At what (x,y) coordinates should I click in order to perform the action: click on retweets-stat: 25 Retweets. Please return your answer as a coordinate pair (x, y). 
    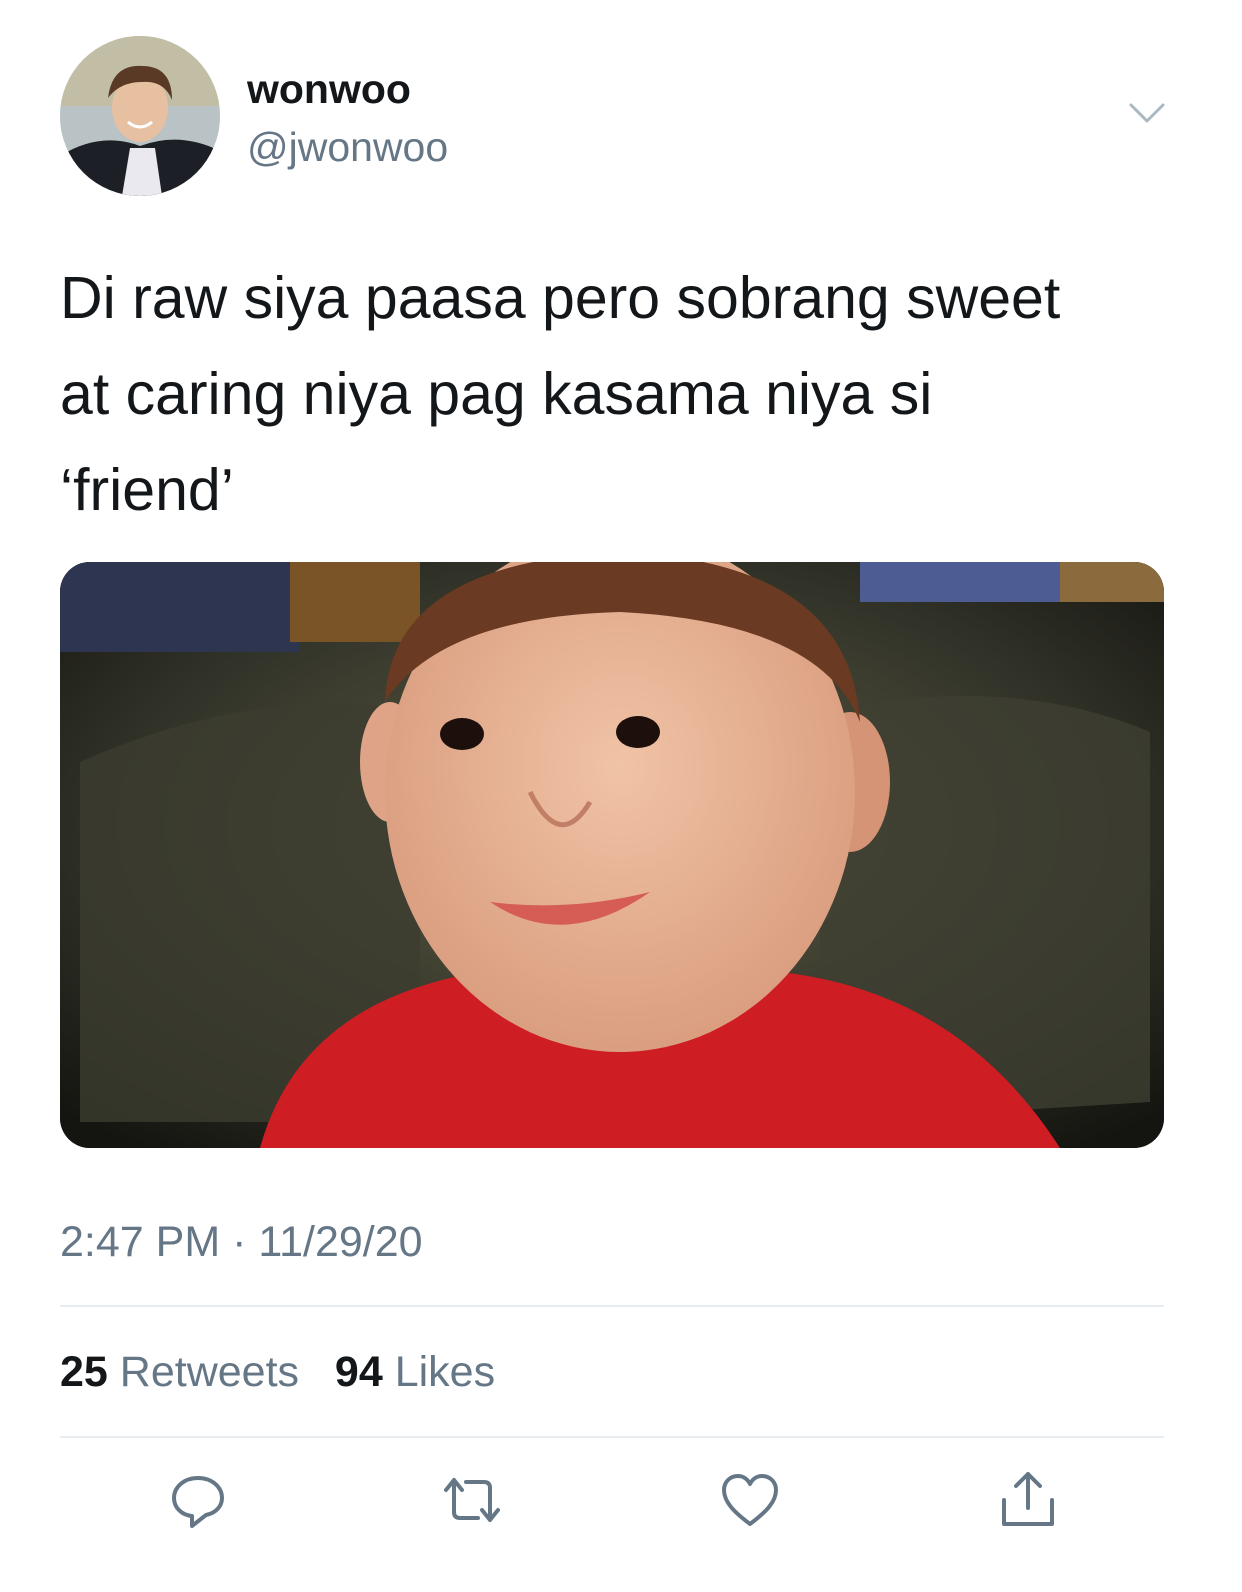
    Looking at the image, I should click on (185, 1372).